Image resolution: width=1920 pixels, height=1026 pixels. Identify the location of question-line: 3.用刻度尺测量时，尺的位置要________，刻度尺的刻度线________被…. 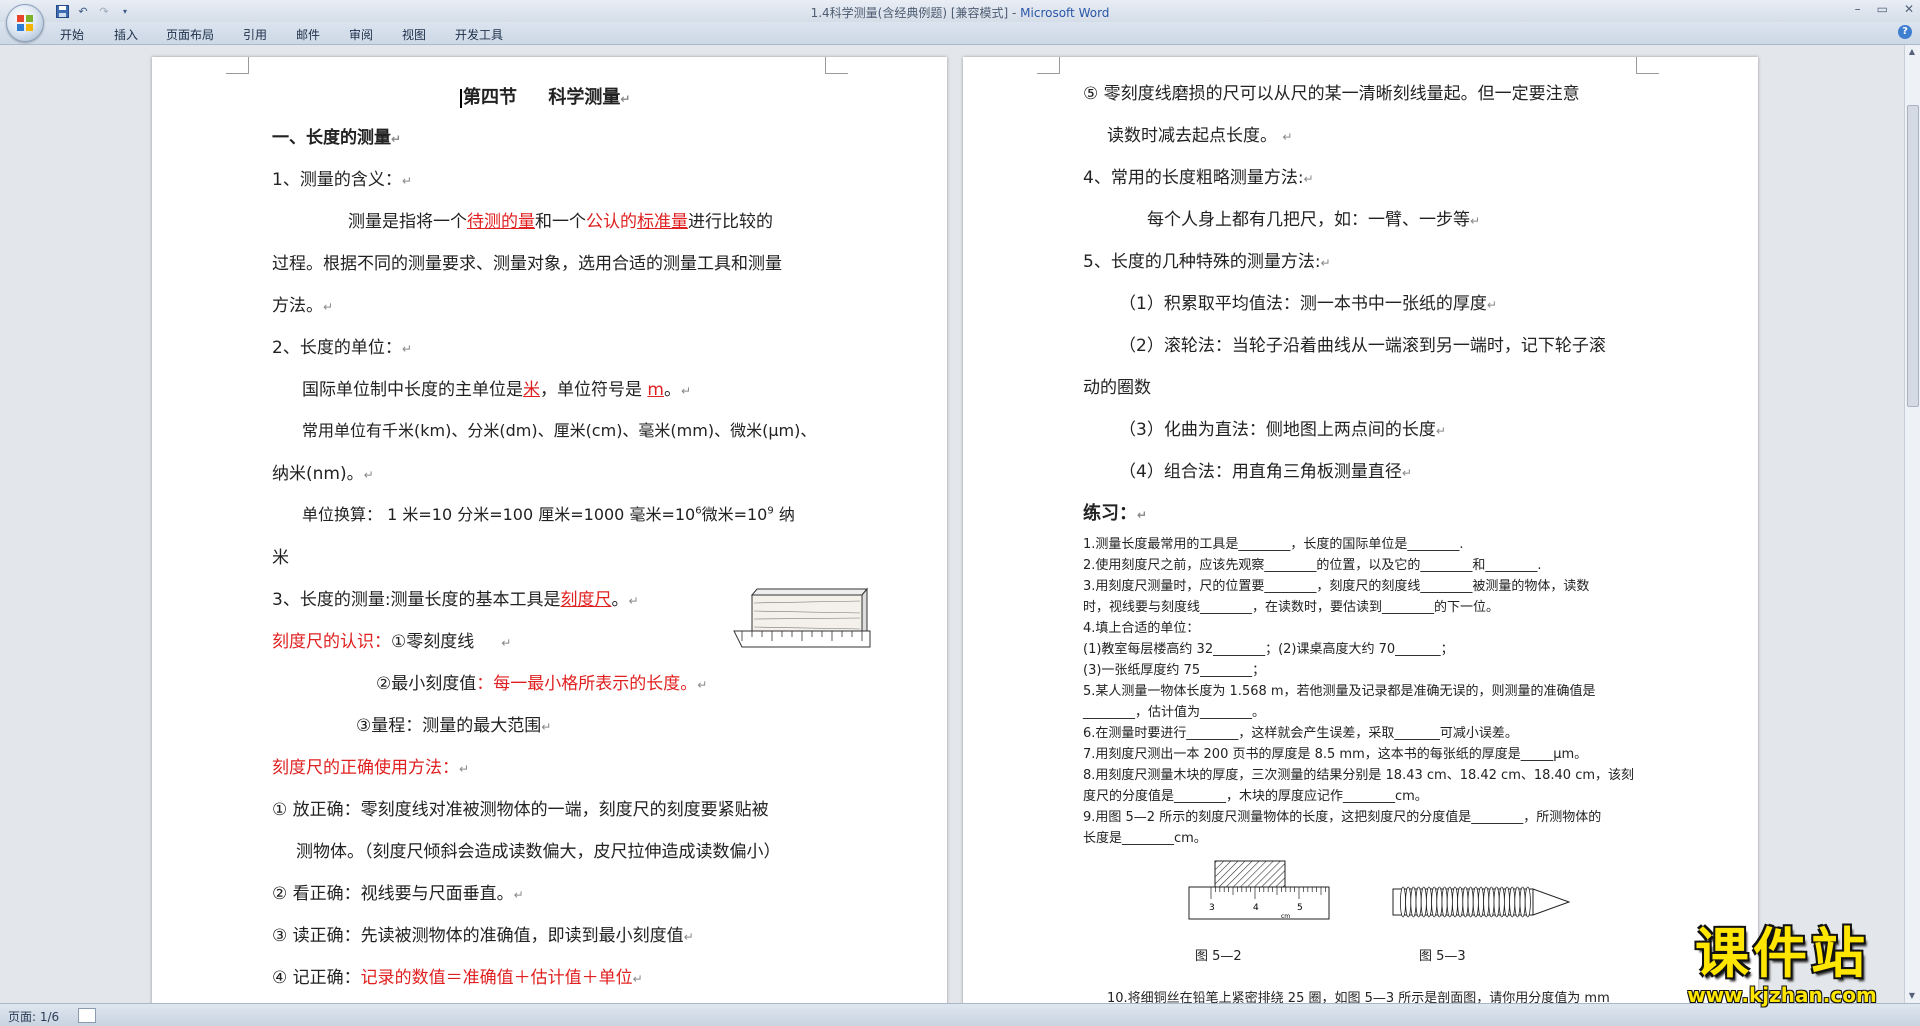
(1336, 586).